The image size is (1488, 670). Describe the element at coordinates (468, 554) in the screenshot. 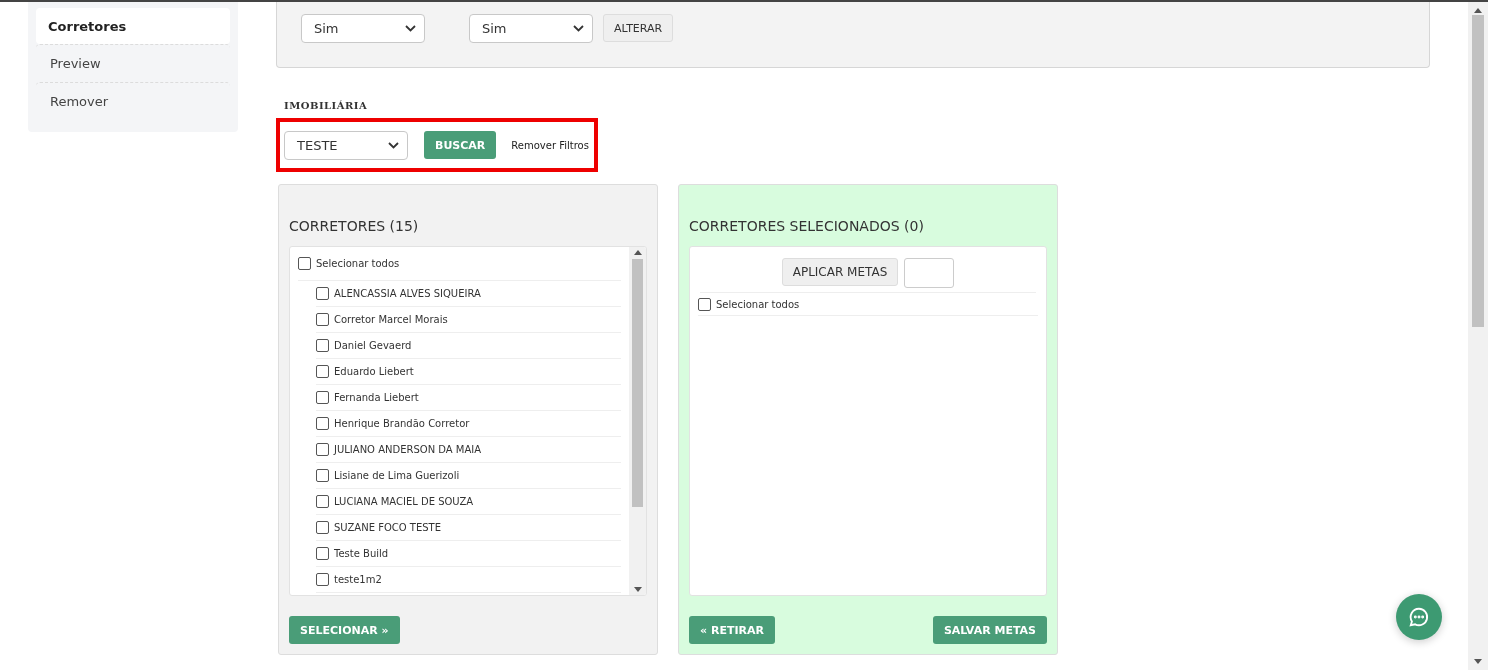

I see `broker-row: Teste Build` at that location.